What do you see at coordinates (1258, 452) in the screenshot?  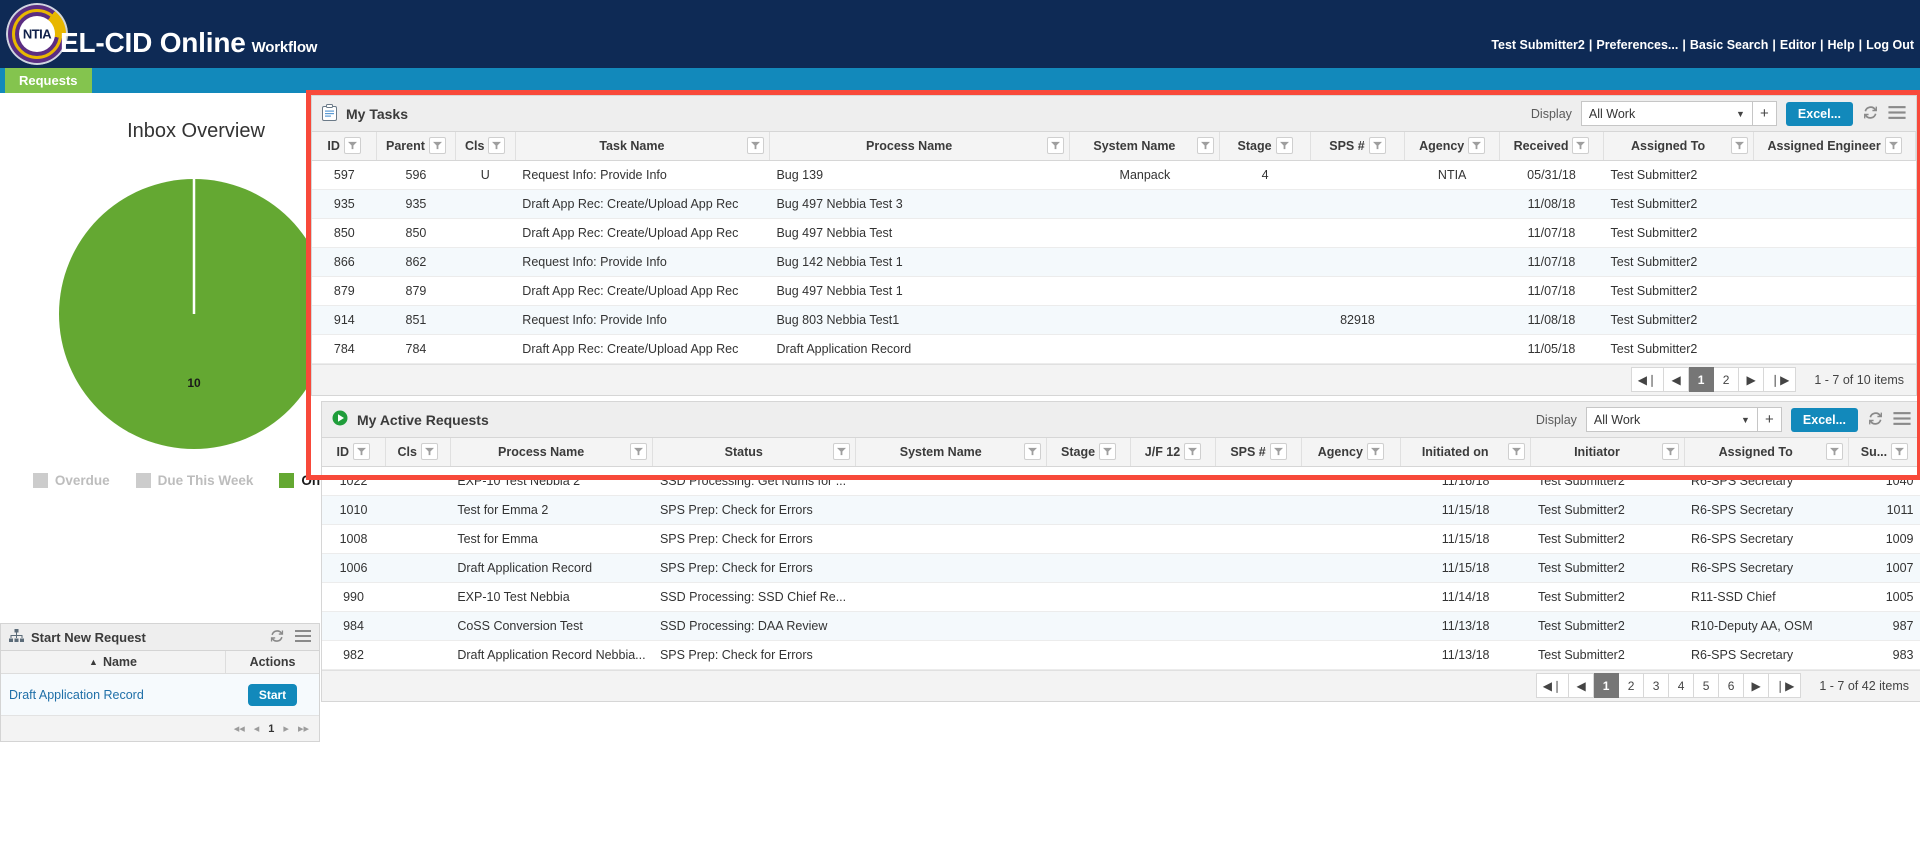 I see `column-header-sps: SPS #` at bounding box center [1258, 452].